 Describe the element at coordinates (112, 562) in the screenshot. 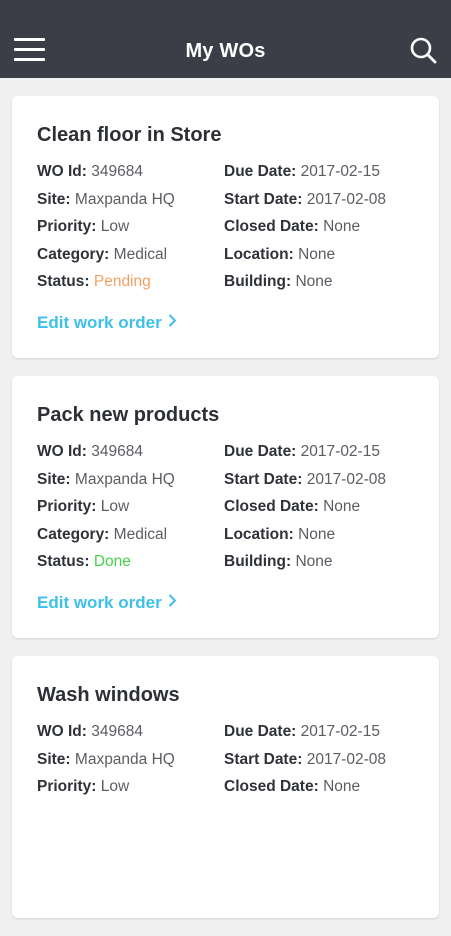

I see `status-value: Done` at that location.